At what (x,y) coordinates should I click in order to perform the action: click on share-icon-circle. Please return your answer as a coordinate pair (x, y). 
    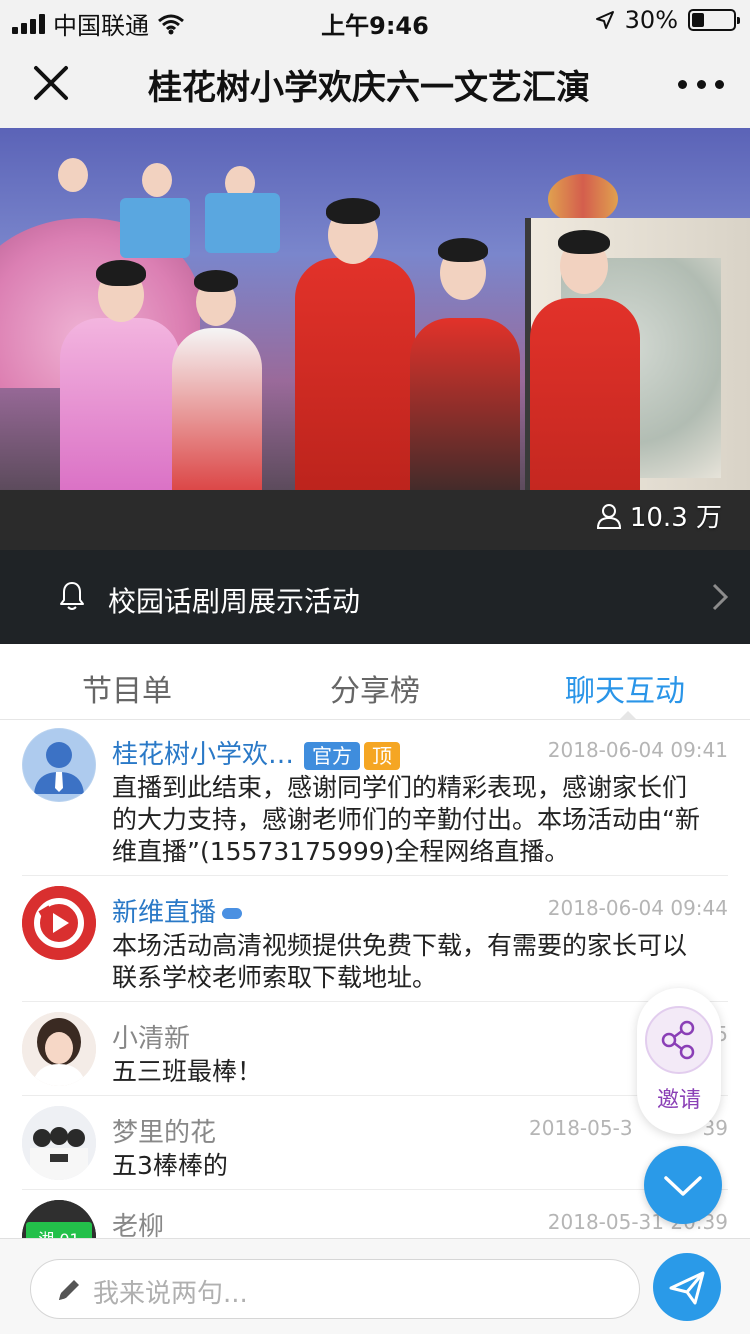
    Looking at the image, I should click on (679, 1040).